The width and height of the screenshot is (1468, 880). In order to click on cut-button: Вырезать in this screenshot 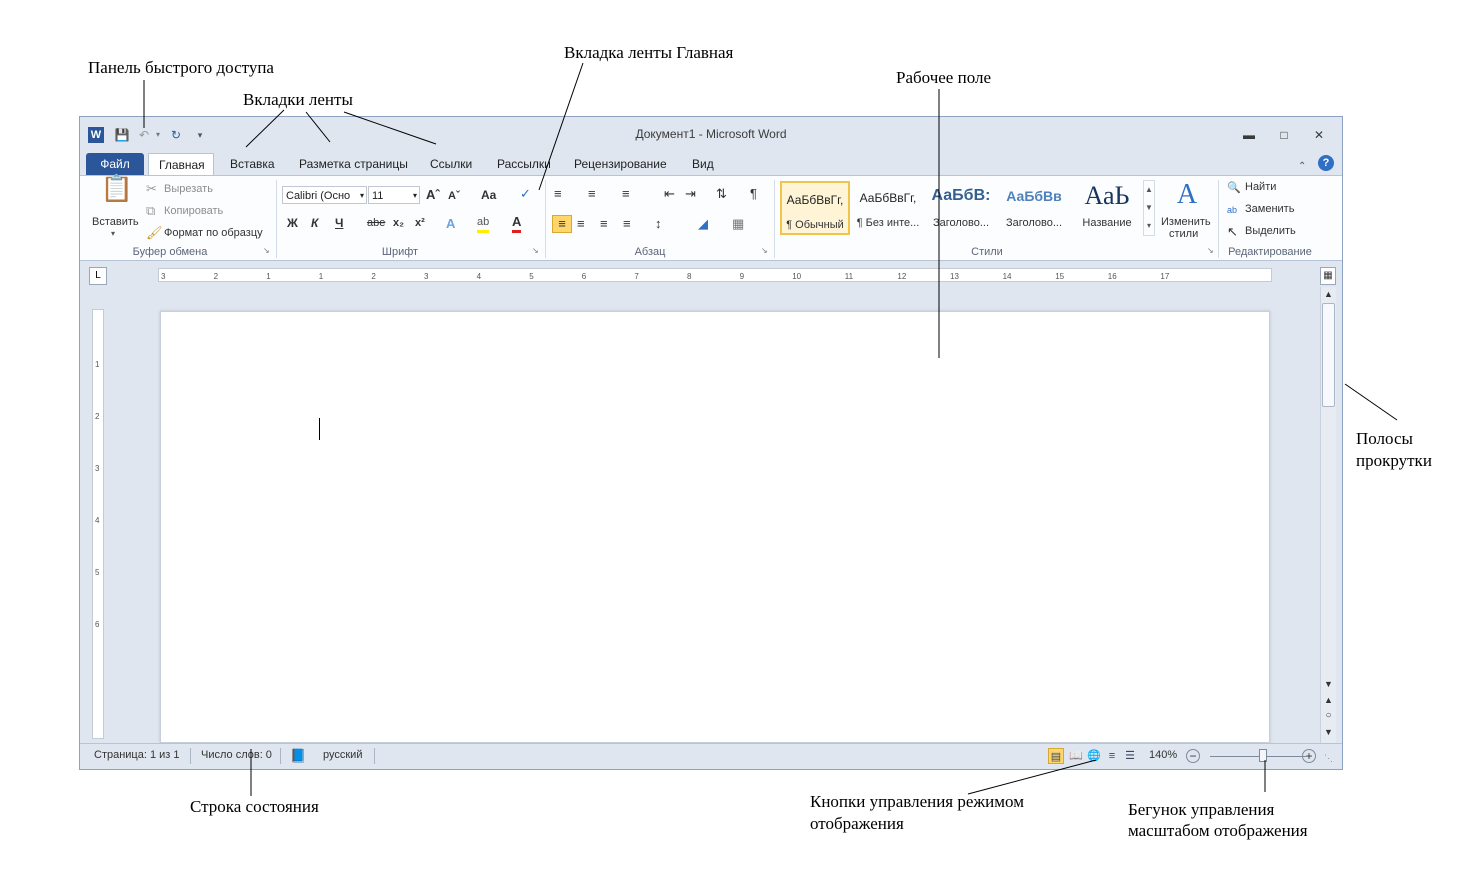, I will do `click(188, 189)`.